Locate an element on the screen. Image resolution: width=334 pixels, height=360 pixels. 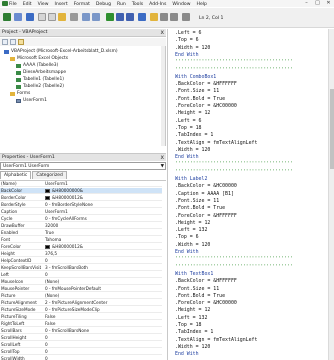
property-row: ForeColor &H80000012& is located at coordinates (81, 247).